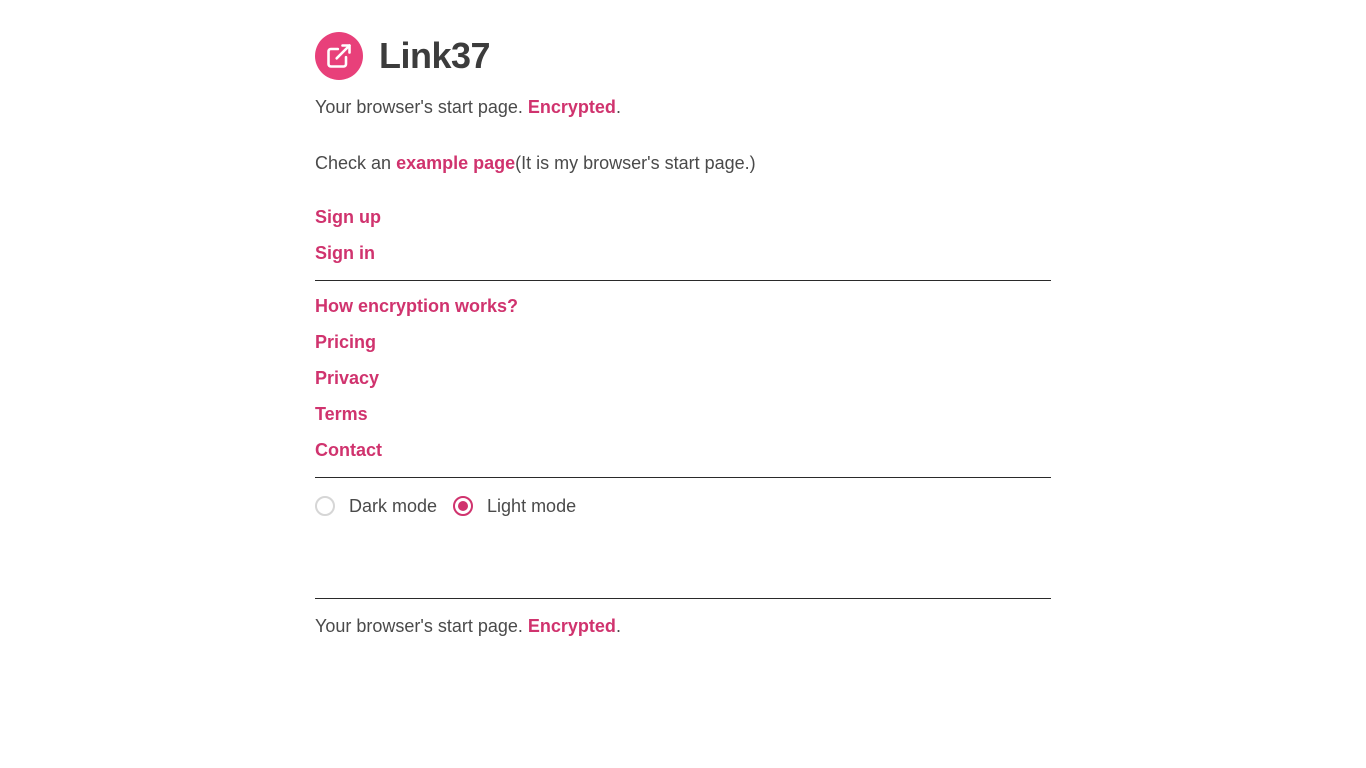 This screenshot has width=1366, height=768. I want to click on footer-encrypted-link: Encrypted, so click(572, 626).